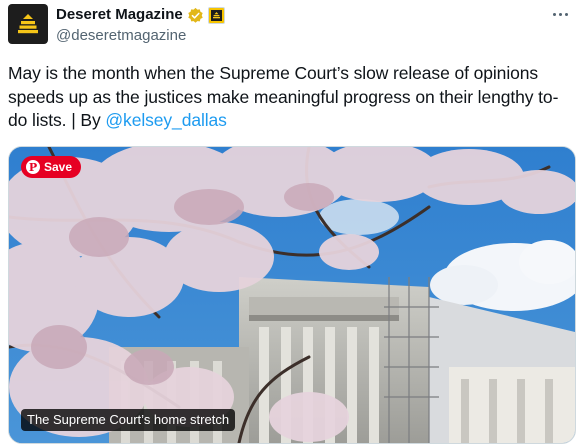 The width and height of the screenshot is (584, 445). What do you see at coordinates (119, 15) in the screenshot?
I see `account-display-name: Deseret Magazine` at bounding box center [119, 15].